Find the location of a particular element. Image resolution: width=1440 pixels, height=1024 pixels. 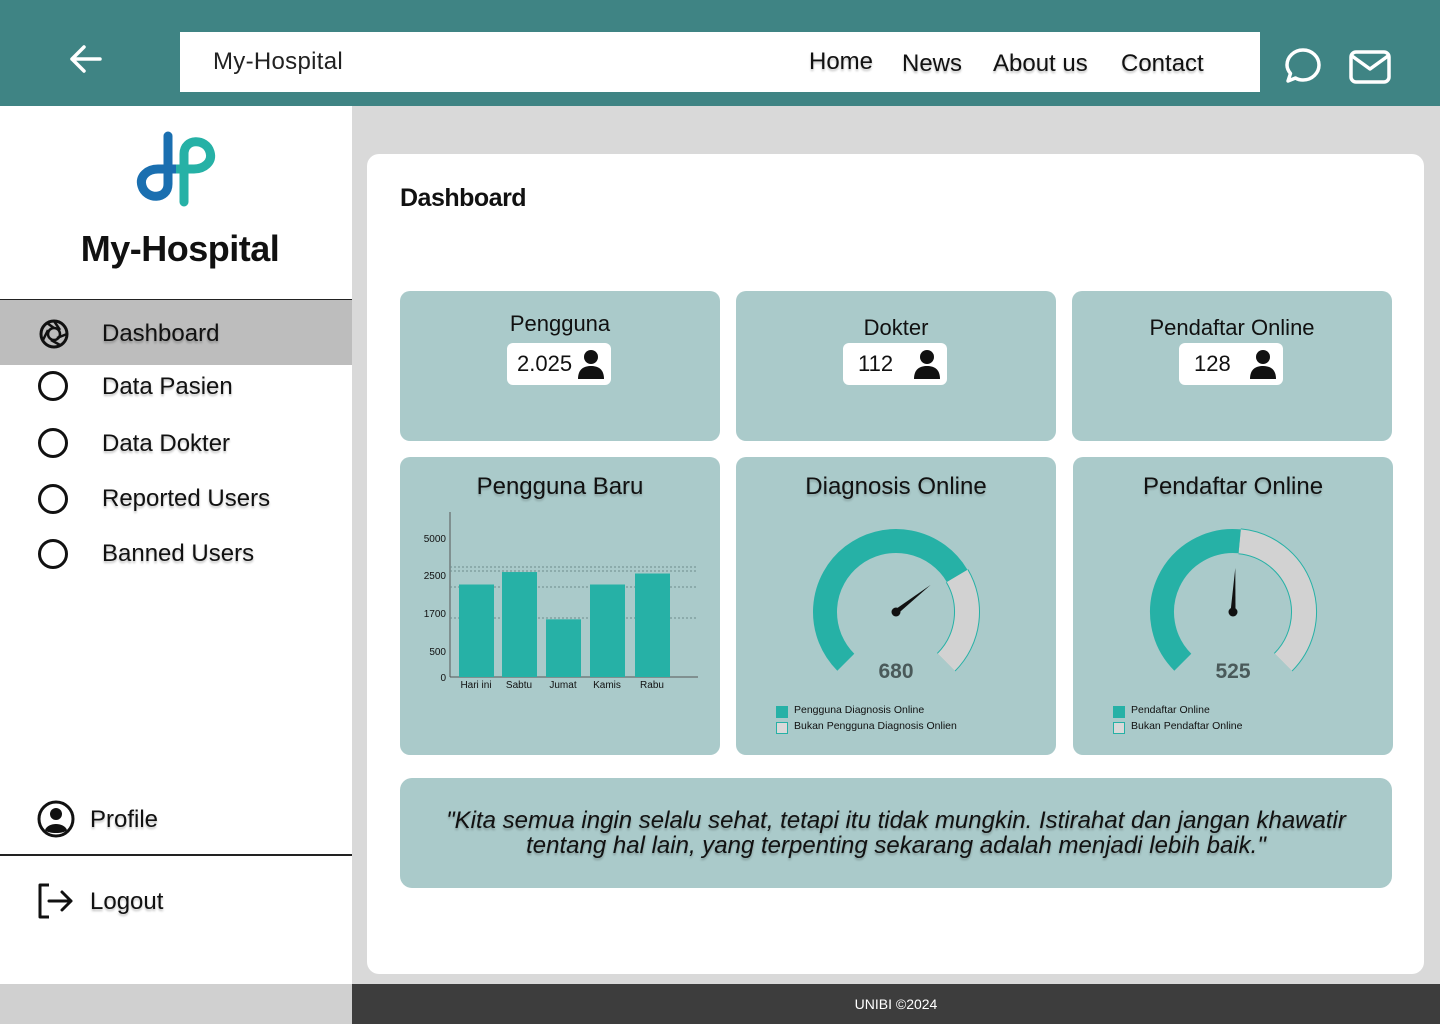

user-circle-icon is located at coordinates (56, 821).